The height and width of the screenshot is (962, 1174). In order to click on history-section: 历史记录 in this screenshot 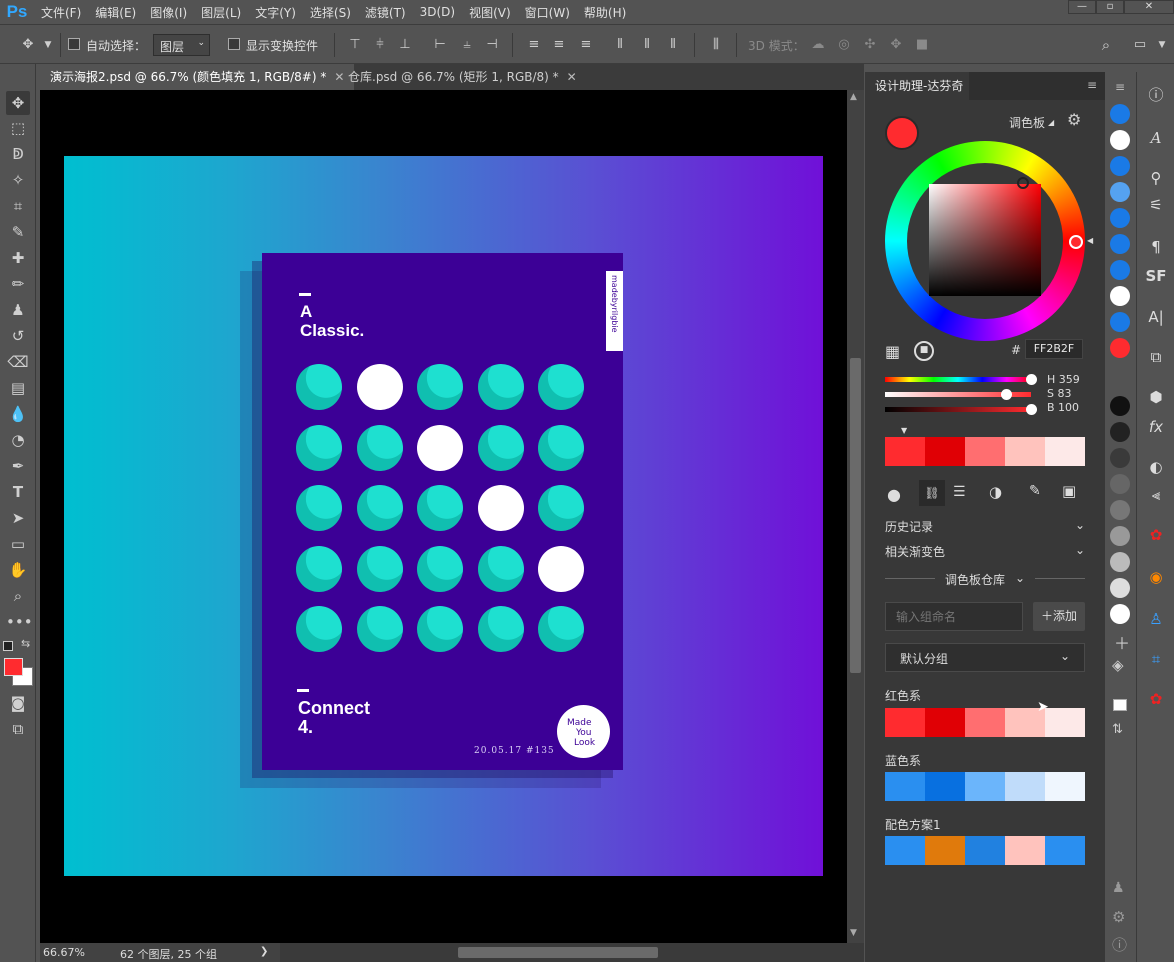, I will do `click(909, 526)`.